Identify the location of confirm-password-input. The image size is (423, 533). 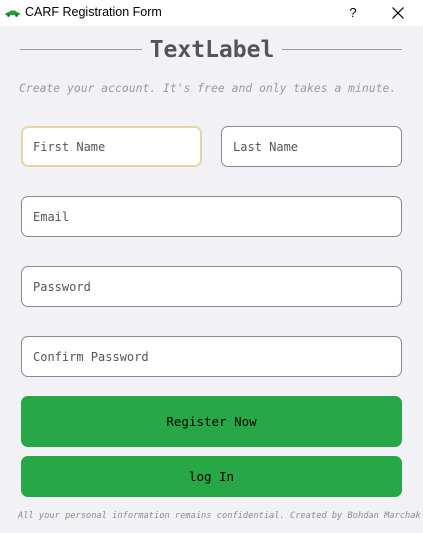
(211, 356).